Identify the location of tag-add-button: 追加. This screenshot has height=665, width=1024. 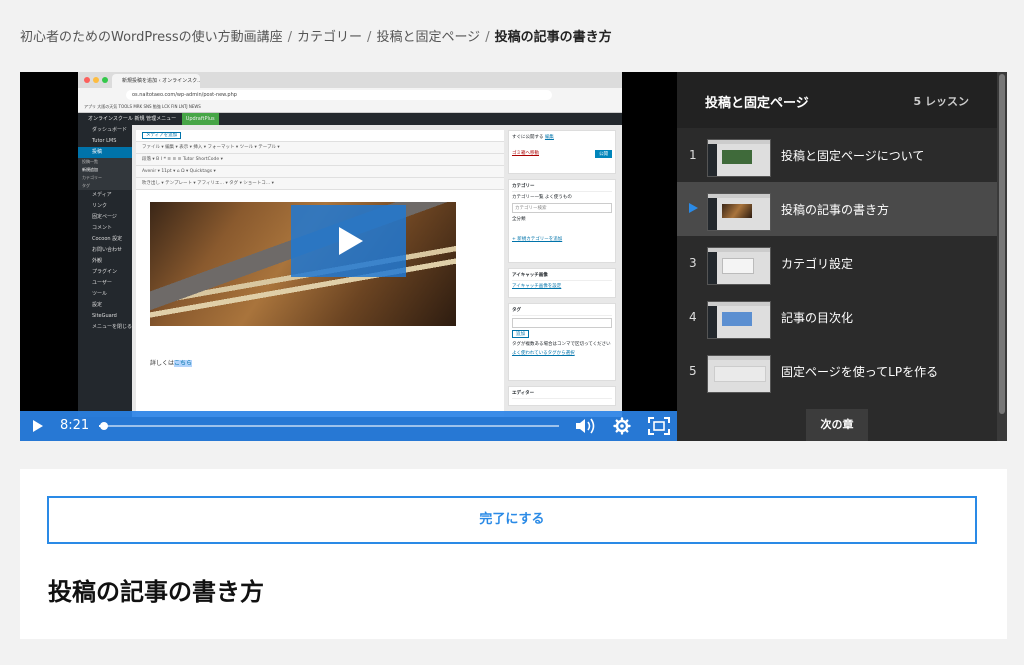
(520, 334).